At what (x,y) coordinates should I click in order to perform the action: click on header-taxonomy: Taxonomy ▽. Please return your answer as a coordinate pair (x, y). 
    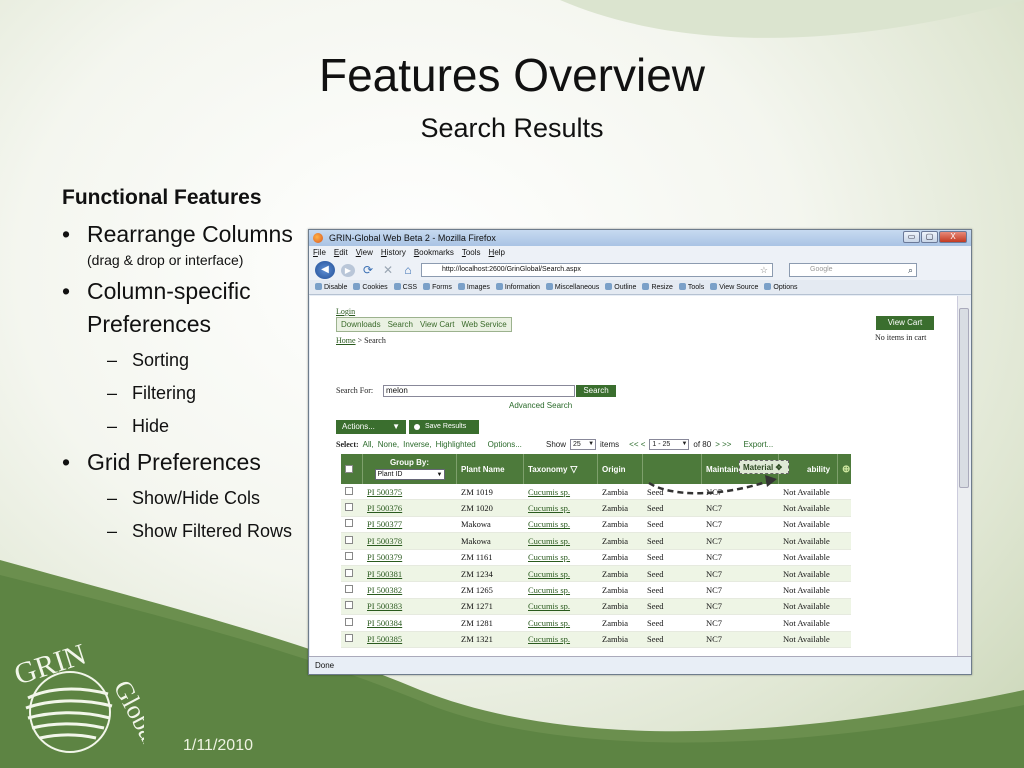
    Looking at the image, I should click on (561, 469).